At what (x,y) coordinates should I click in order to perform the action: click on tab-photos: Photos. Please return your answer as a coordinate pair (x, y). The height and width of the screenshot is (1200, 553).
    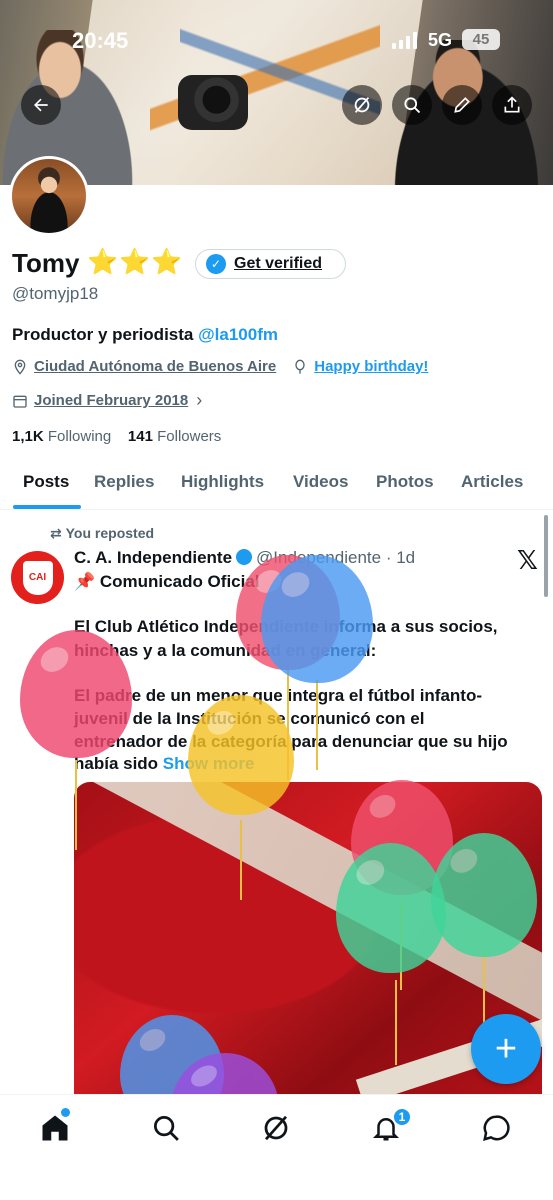
    Looking at the image, I should click on (405, 482).